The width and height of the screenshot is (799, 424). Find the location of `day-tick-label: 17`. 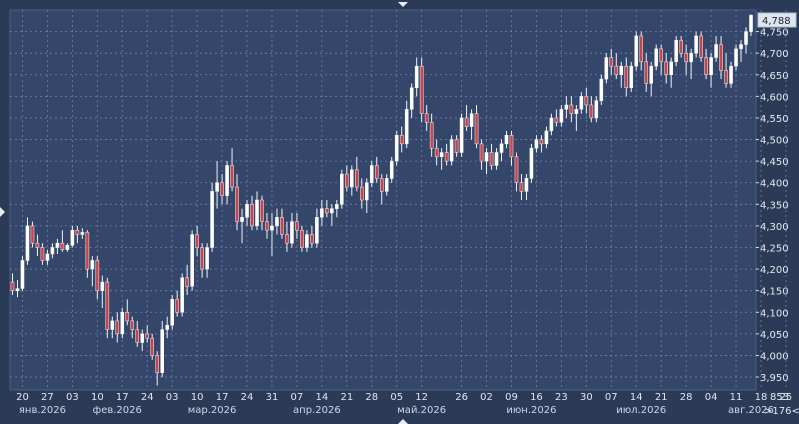

day-tick-label: 17 is located at coordinates (222, 397).